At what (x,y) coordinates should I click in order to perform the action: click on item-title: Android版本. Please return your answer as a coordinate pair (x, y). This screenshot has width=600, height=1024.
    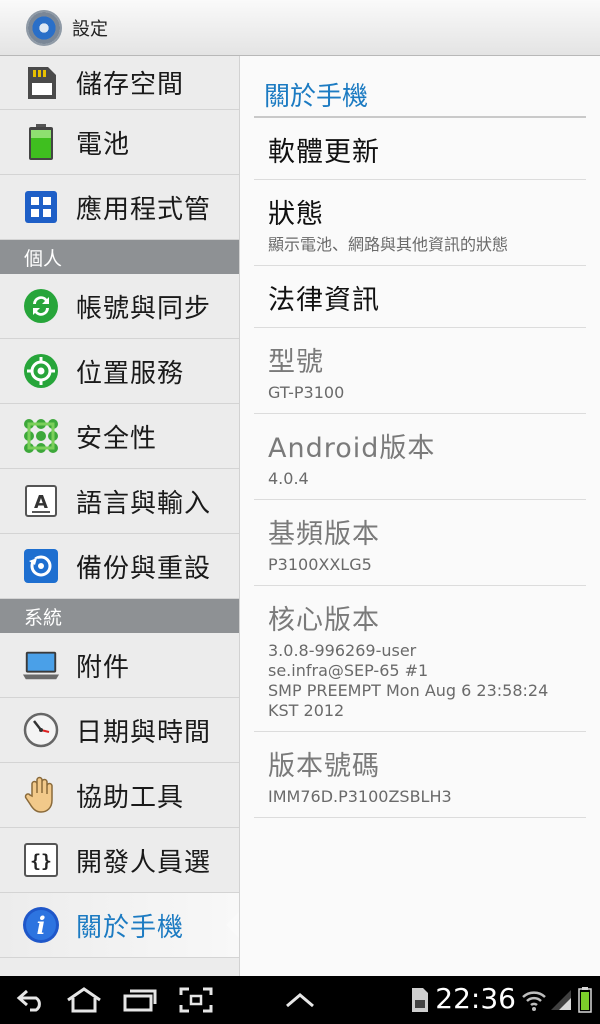
    Looking at the image, I should click on (352, 448).